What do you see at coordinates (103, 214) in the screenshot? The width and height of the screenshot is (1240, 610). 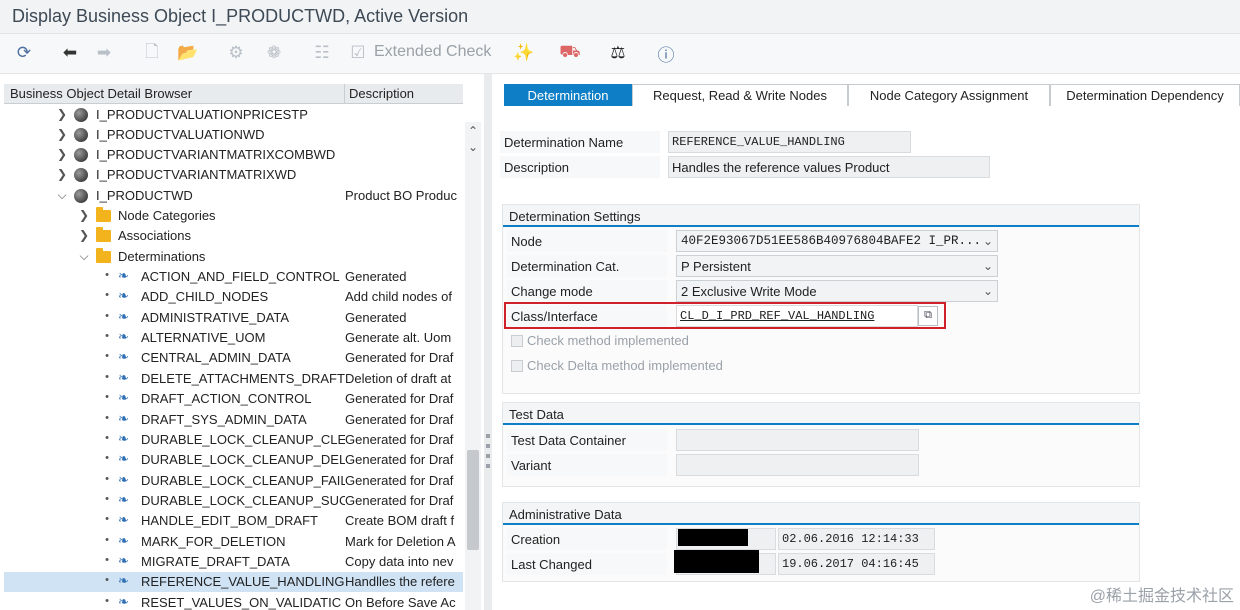 I see `folder-icon` at bounding box center [103, 214].